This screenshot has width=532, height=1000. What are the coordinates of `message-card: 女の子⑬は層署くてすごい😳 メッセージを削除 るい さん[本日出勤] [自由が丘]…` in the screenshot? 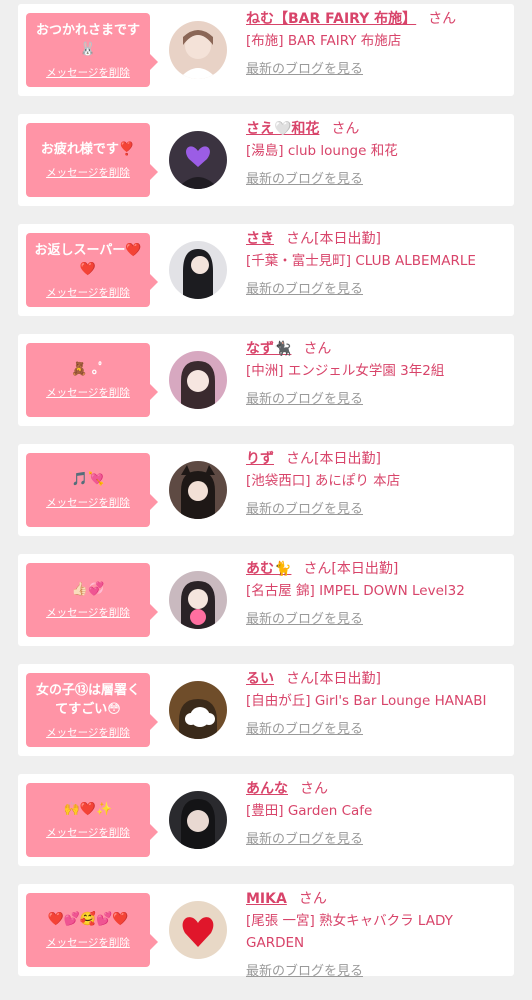 It's located at (266, 710).